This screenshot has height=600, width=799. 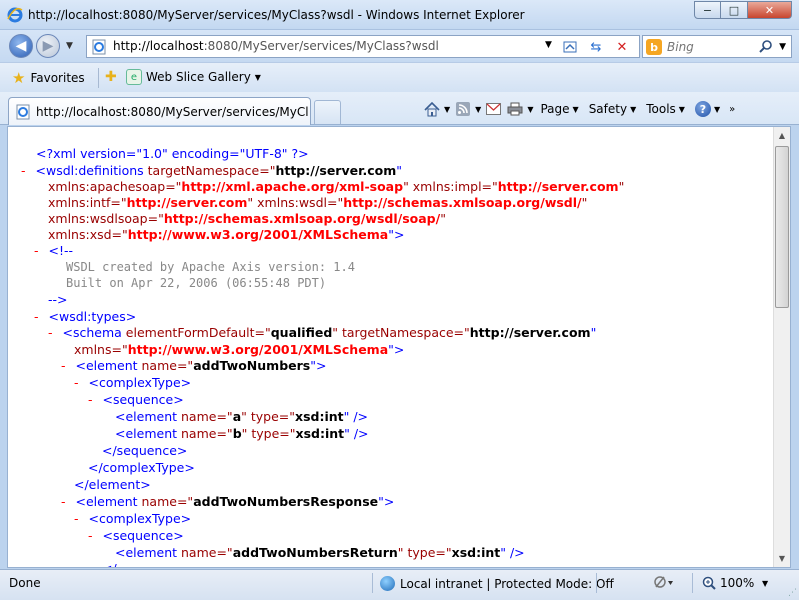 I want to click on tools-menu: Tools ▼, so click(x=665, y=109).